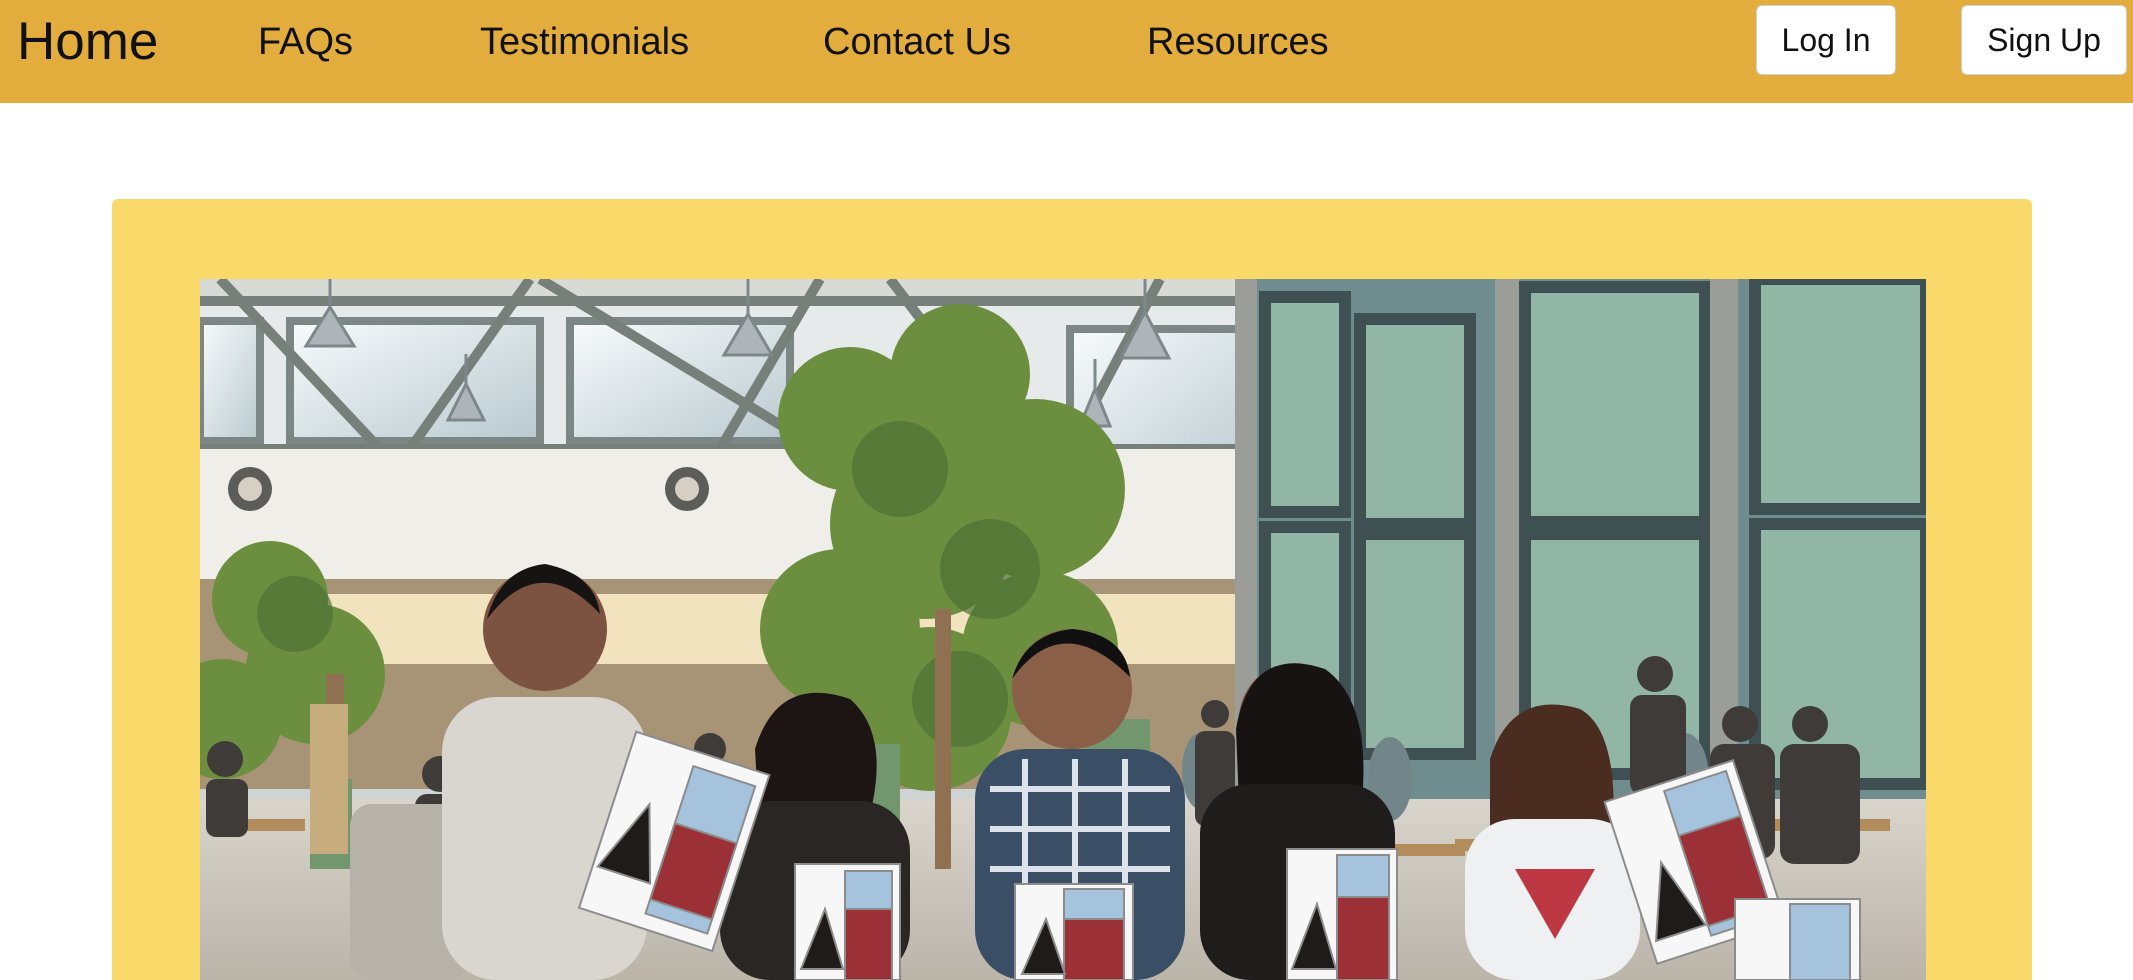 This screenshot has width=2133, height=980. What do you see at coordinates (87, 42) in the screenshot?
I see `home-link: Home` at bounding box center [87, 42].